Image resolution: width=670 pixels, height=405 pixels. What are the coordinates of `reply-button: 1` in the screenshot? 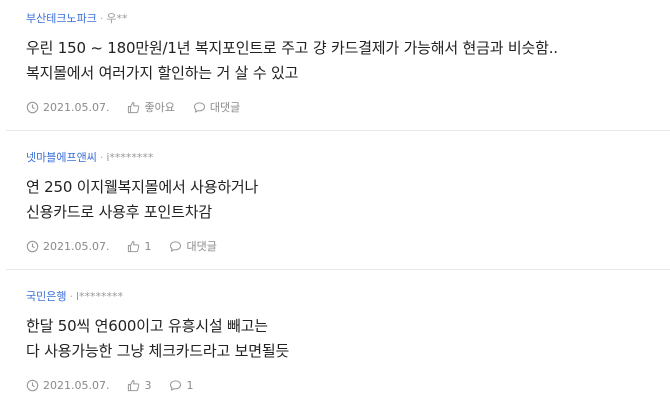 It's located at (181, 385).